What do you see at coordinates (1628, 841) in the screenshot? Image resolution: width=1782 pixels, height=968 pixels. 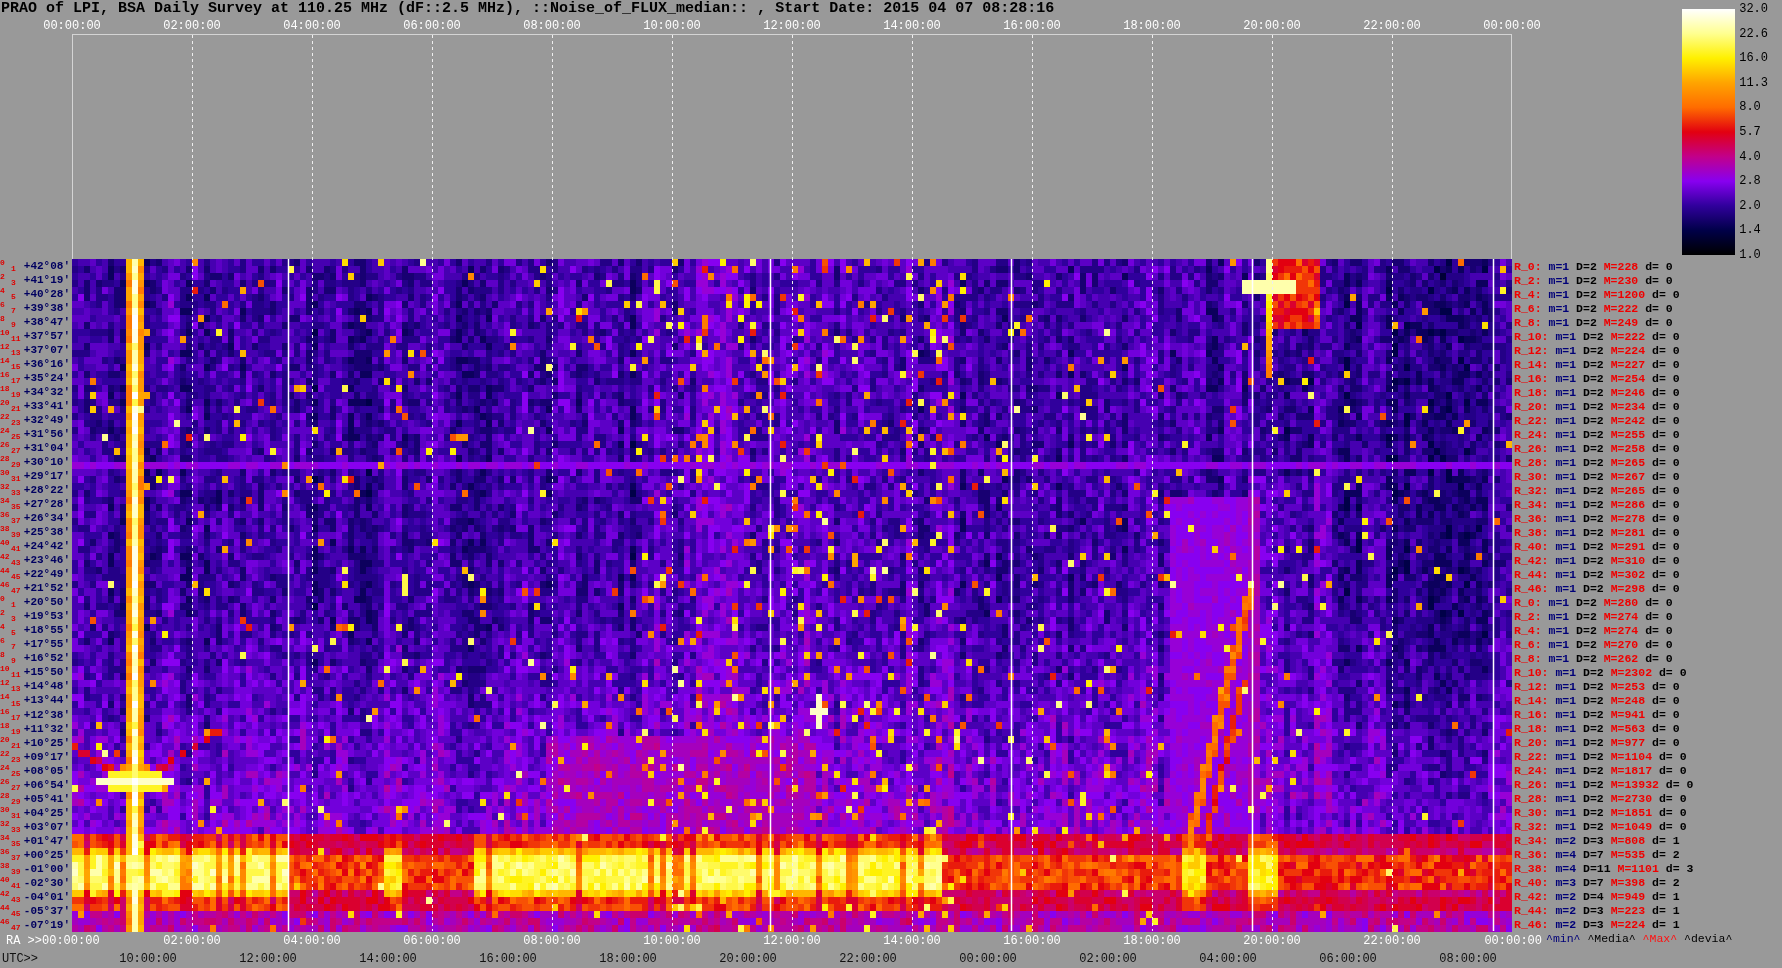 I see `max-value: M=808` at bounding box center [1628, 841].